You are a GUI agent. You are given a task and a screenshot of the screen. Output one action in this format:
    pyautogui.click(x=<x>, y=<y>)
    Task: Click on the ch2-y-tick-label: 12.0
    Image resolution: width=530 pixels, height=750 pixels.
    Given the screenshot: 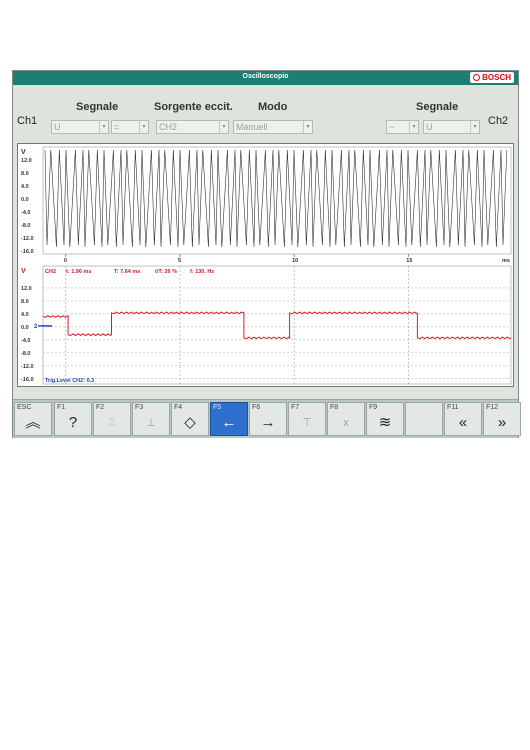 What is the action you would take?
    pyautogui.click(x=26, y=289)
    